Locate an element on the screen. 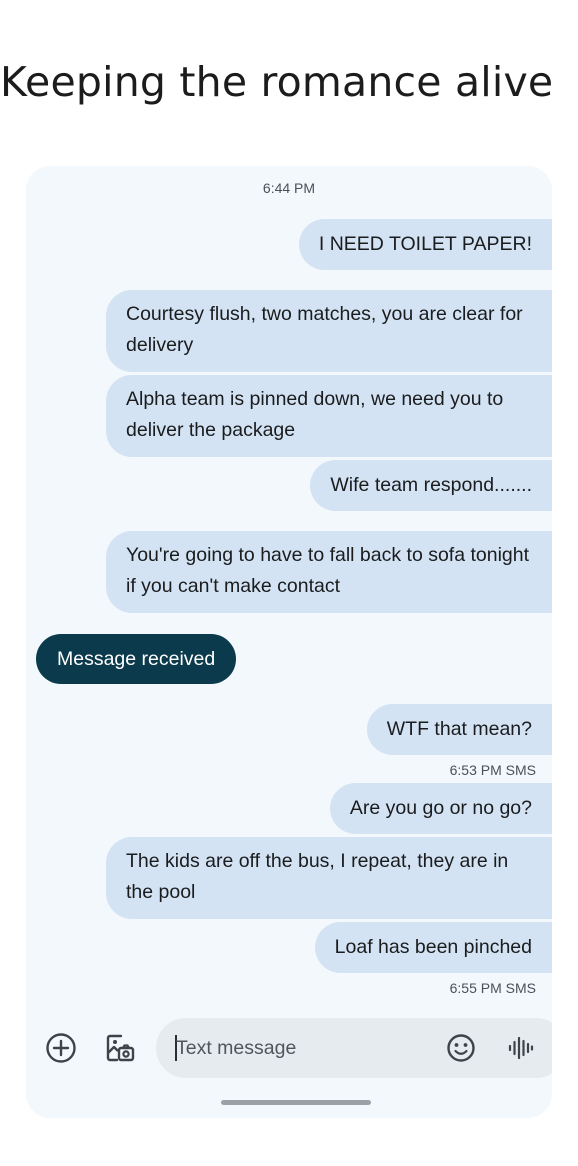 Image resolution: width=578 pixels, height=1166 pixels. voice-icon is located at coordinates (520, 1048).